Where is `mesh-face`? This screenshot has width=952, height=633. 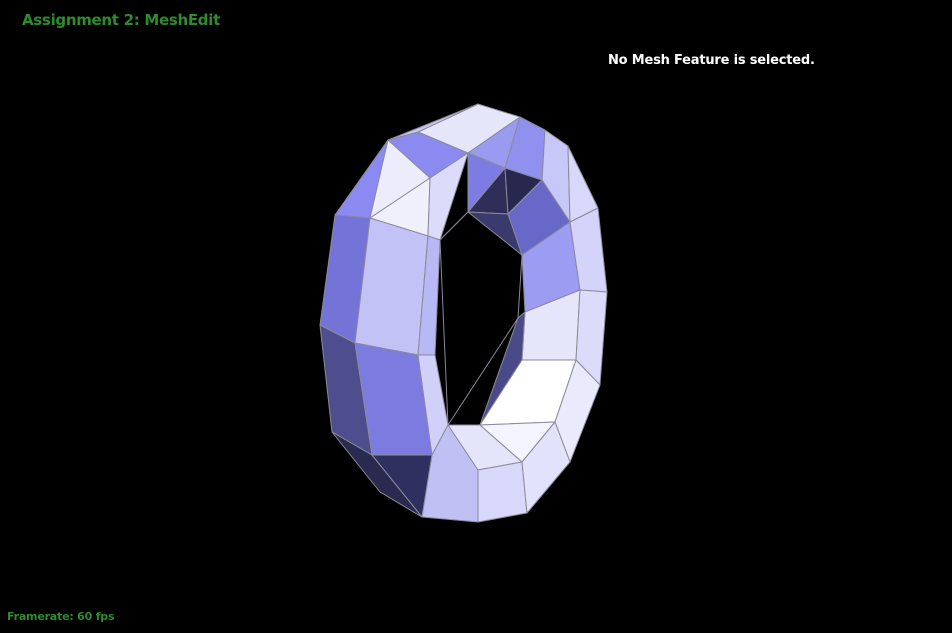 mesh-face is located at coordinates (502, 492).